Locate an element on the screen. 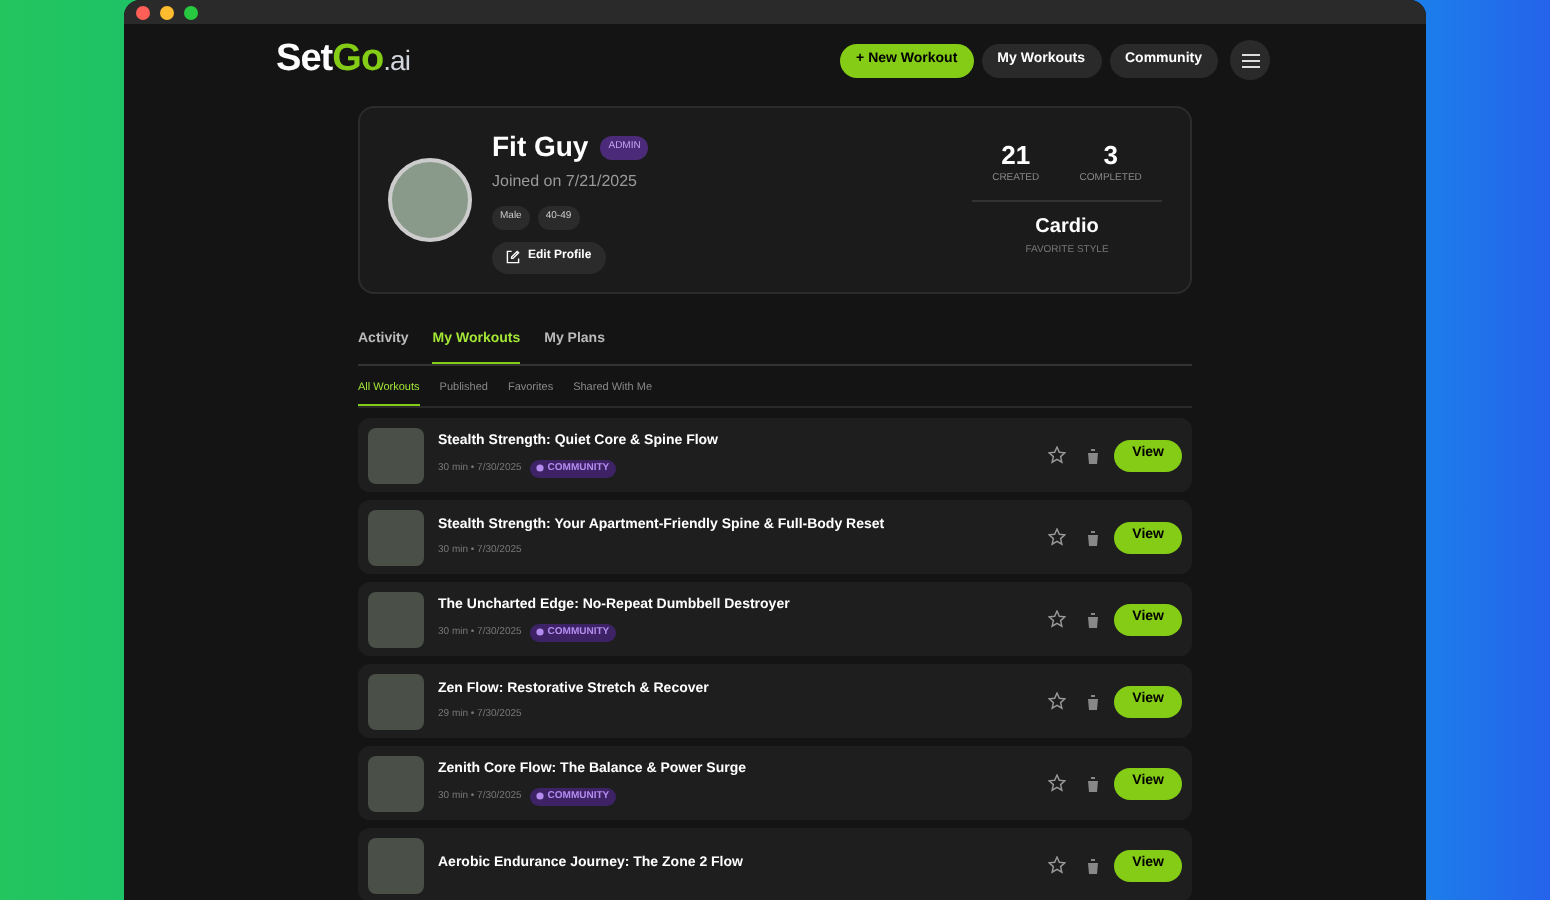 The image size is (1550, 900). stat-value: 3 is located at coordinates (1110, 155).